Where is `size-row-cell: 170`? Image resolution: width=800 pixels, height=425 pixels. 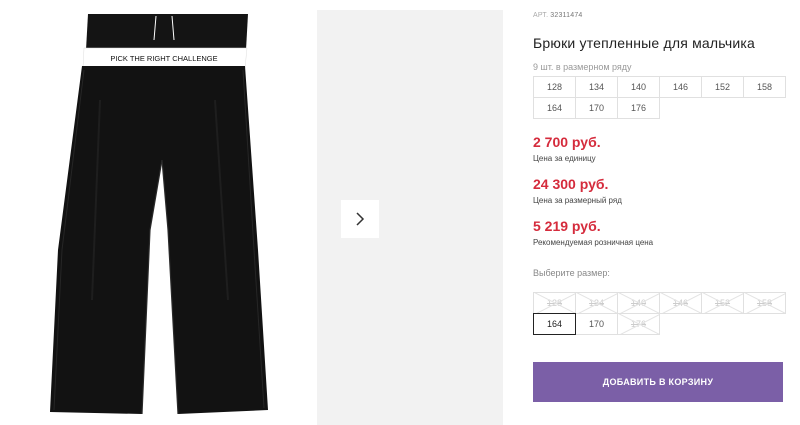
size-row-cell: 170 is located at coordinates (596, 108).